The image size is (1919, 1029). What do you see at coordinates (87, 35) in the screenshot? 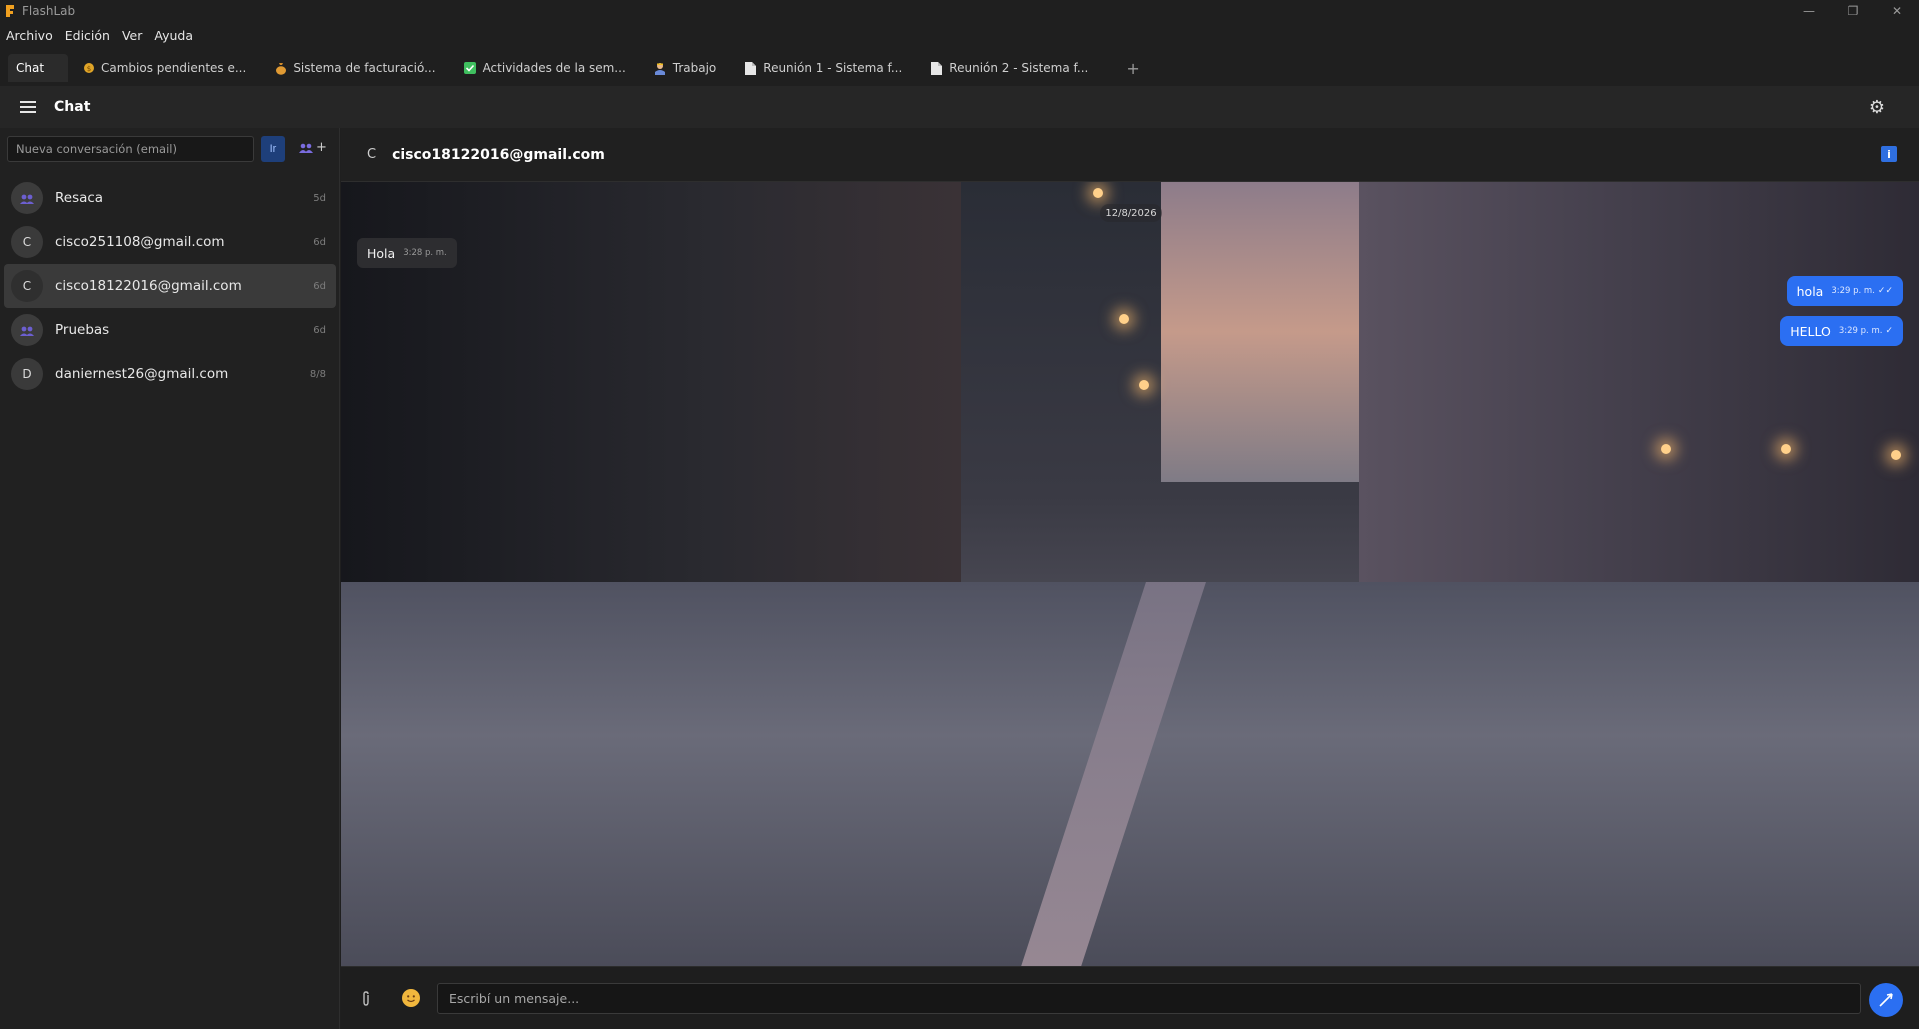
I see `menu-edicion: Edición` at bounding box center [87, 35].